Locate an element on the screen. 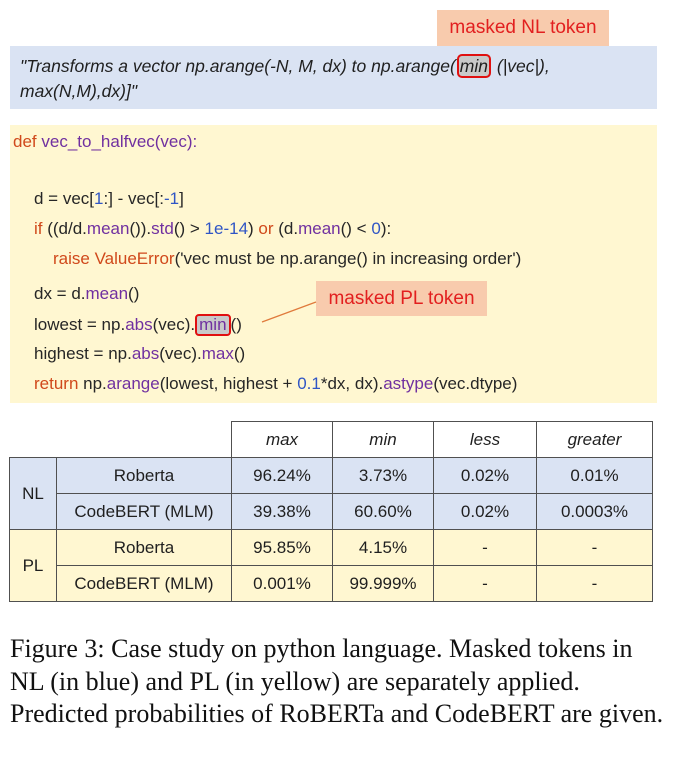 This screenshot has width=676, height=777. code-keyword: return is located at coordinates (56, 383).